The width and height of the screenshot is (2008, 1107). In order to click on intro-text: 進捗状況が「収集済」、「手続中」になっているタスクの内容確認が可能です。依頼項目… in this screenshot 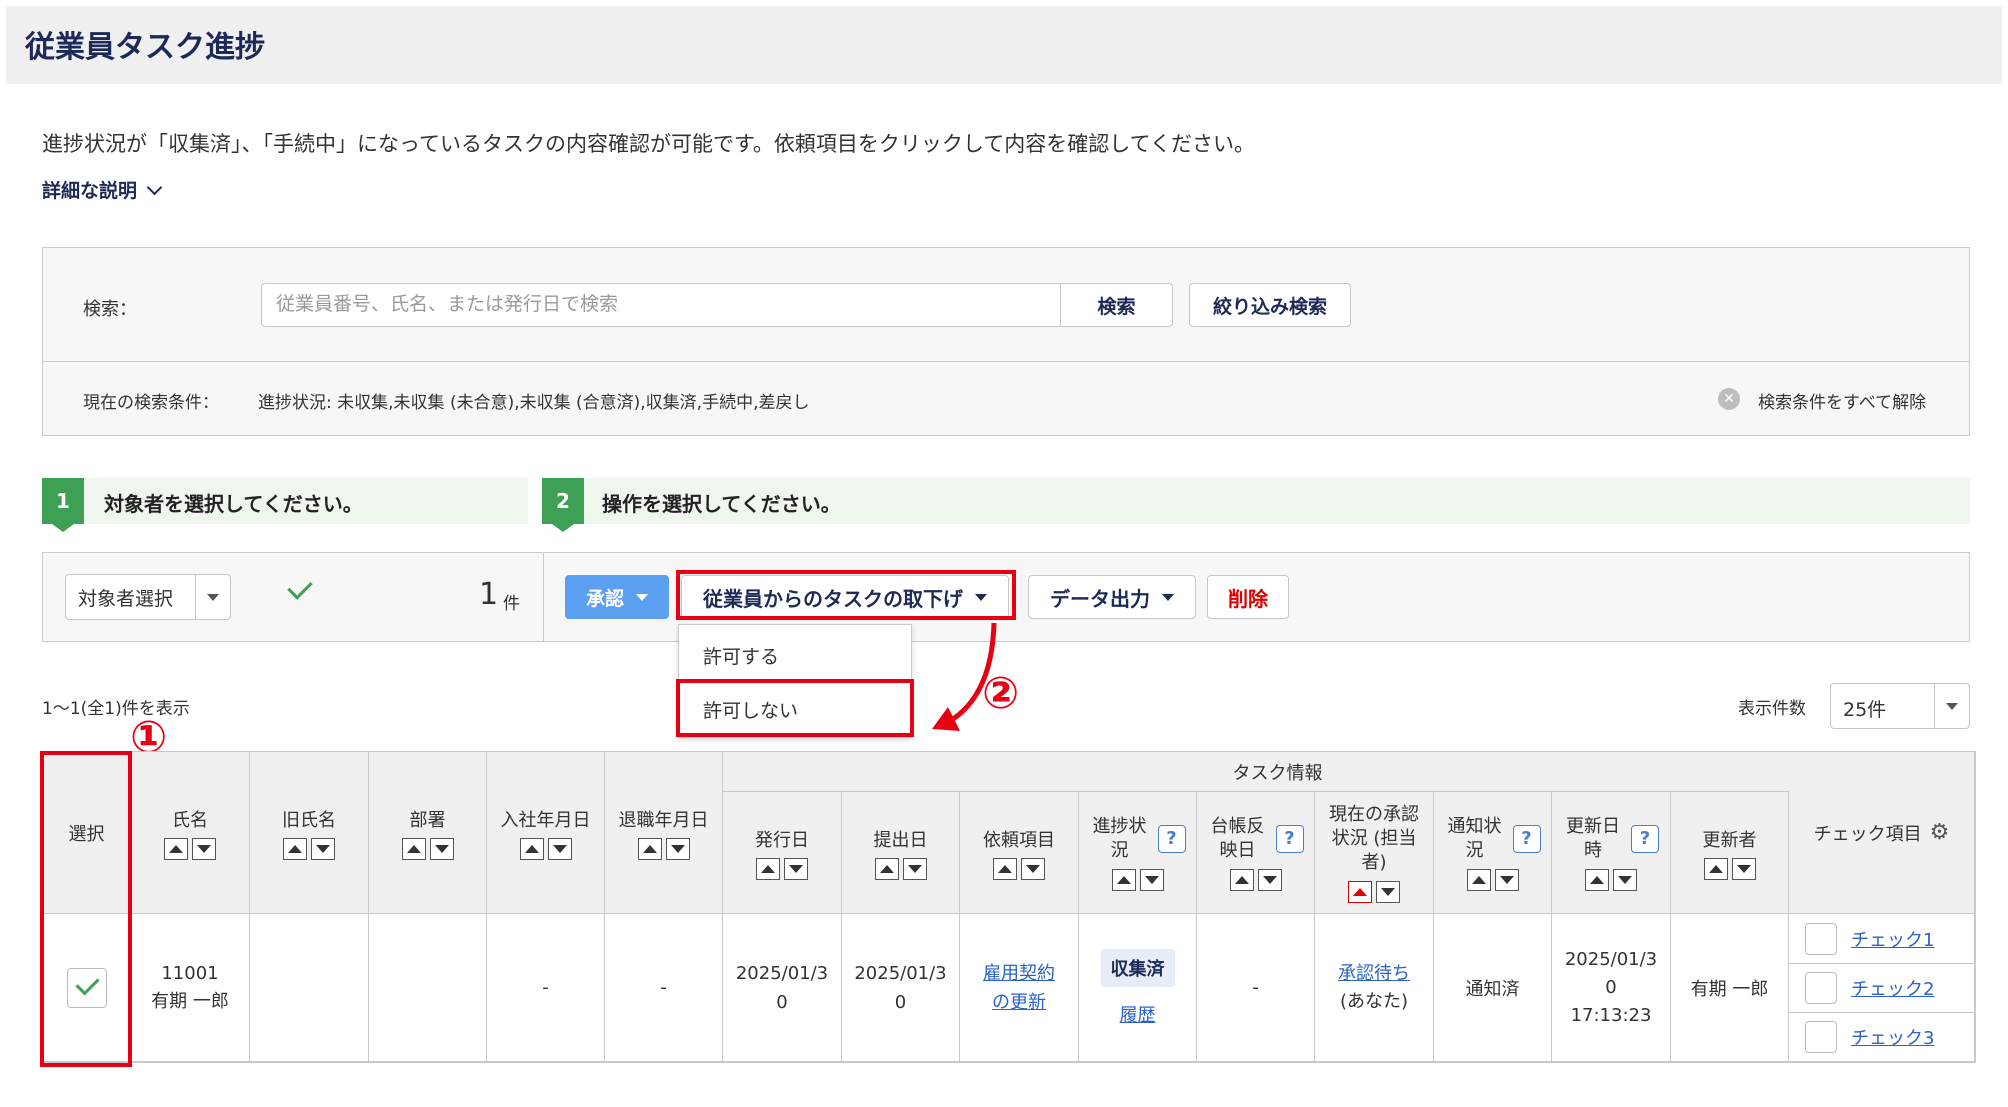, I will do `click(648, 144)`.